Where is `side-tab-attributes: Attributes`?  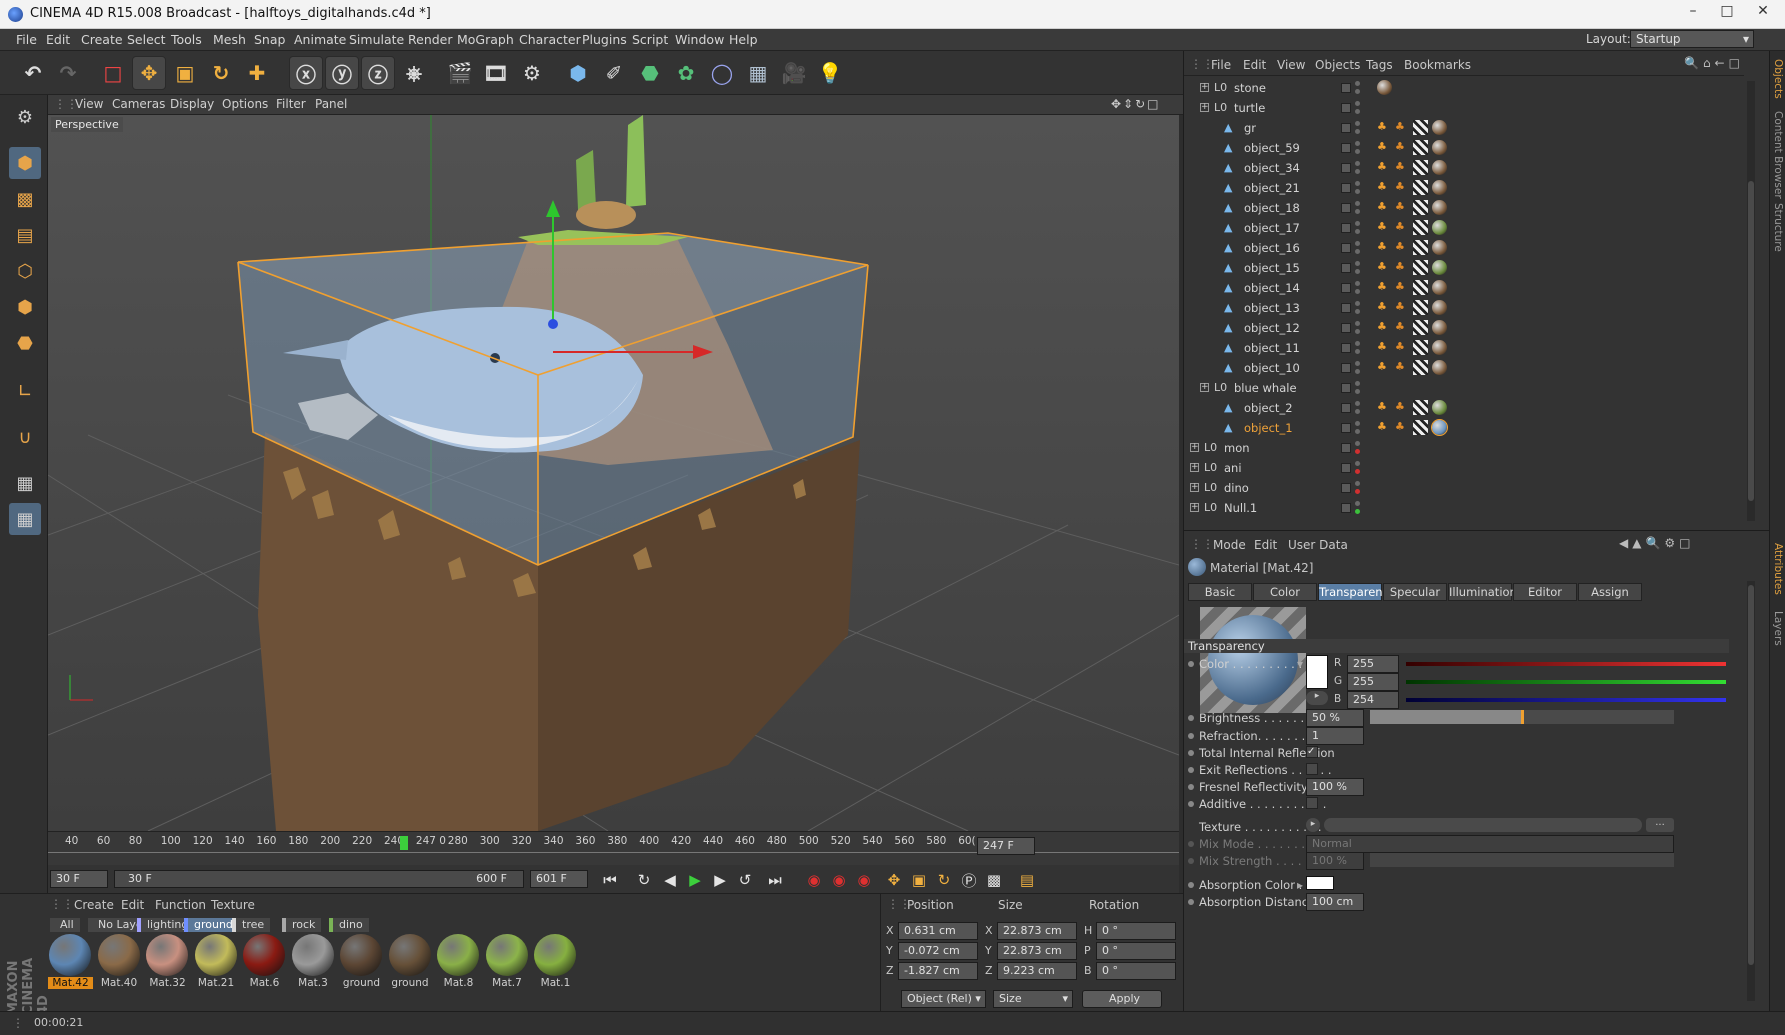
side-tab-attributes: Attributes is located at coordinates (1778, 569).